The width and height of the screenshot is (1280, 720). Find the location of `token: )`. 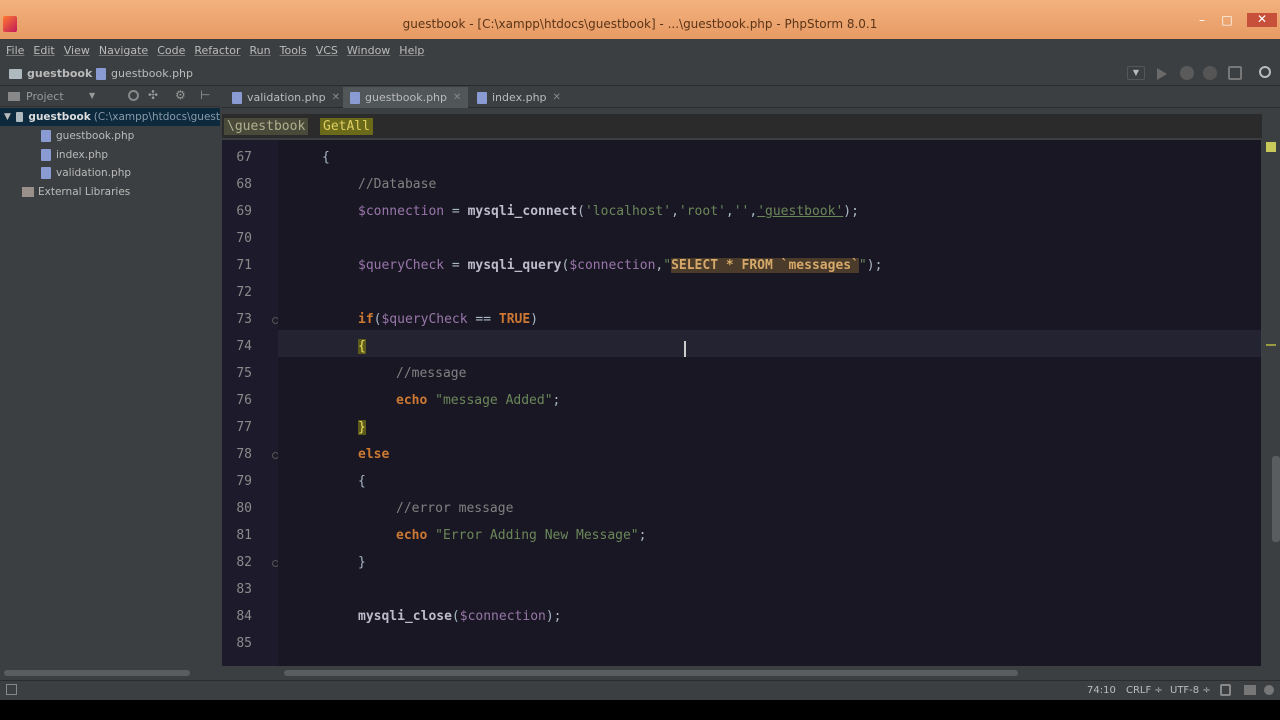

token: ) is located at coordinates (534, 319).